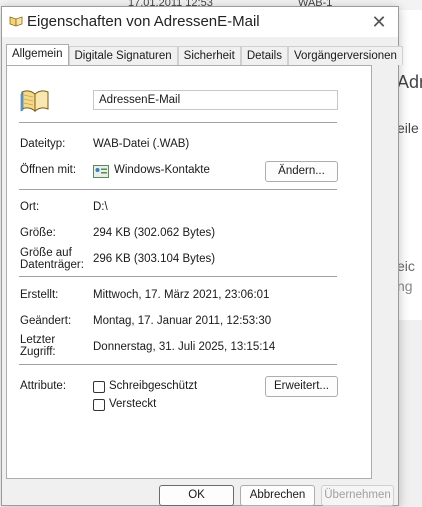 This screenshot has width=422, height=507. I want to click on modified-label: Geändert:, so click(46, 321).